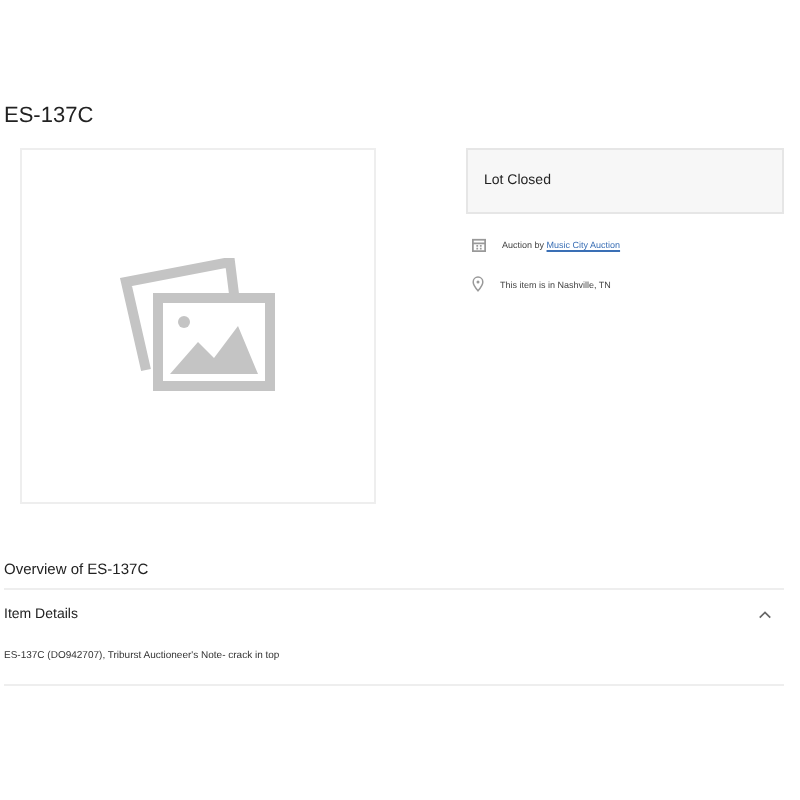 The width and height of the screenshot is (800, 800). Describe the element at coordinates (50, 116) in the screenshot. I see `lot-title: ES-137C` at that location.